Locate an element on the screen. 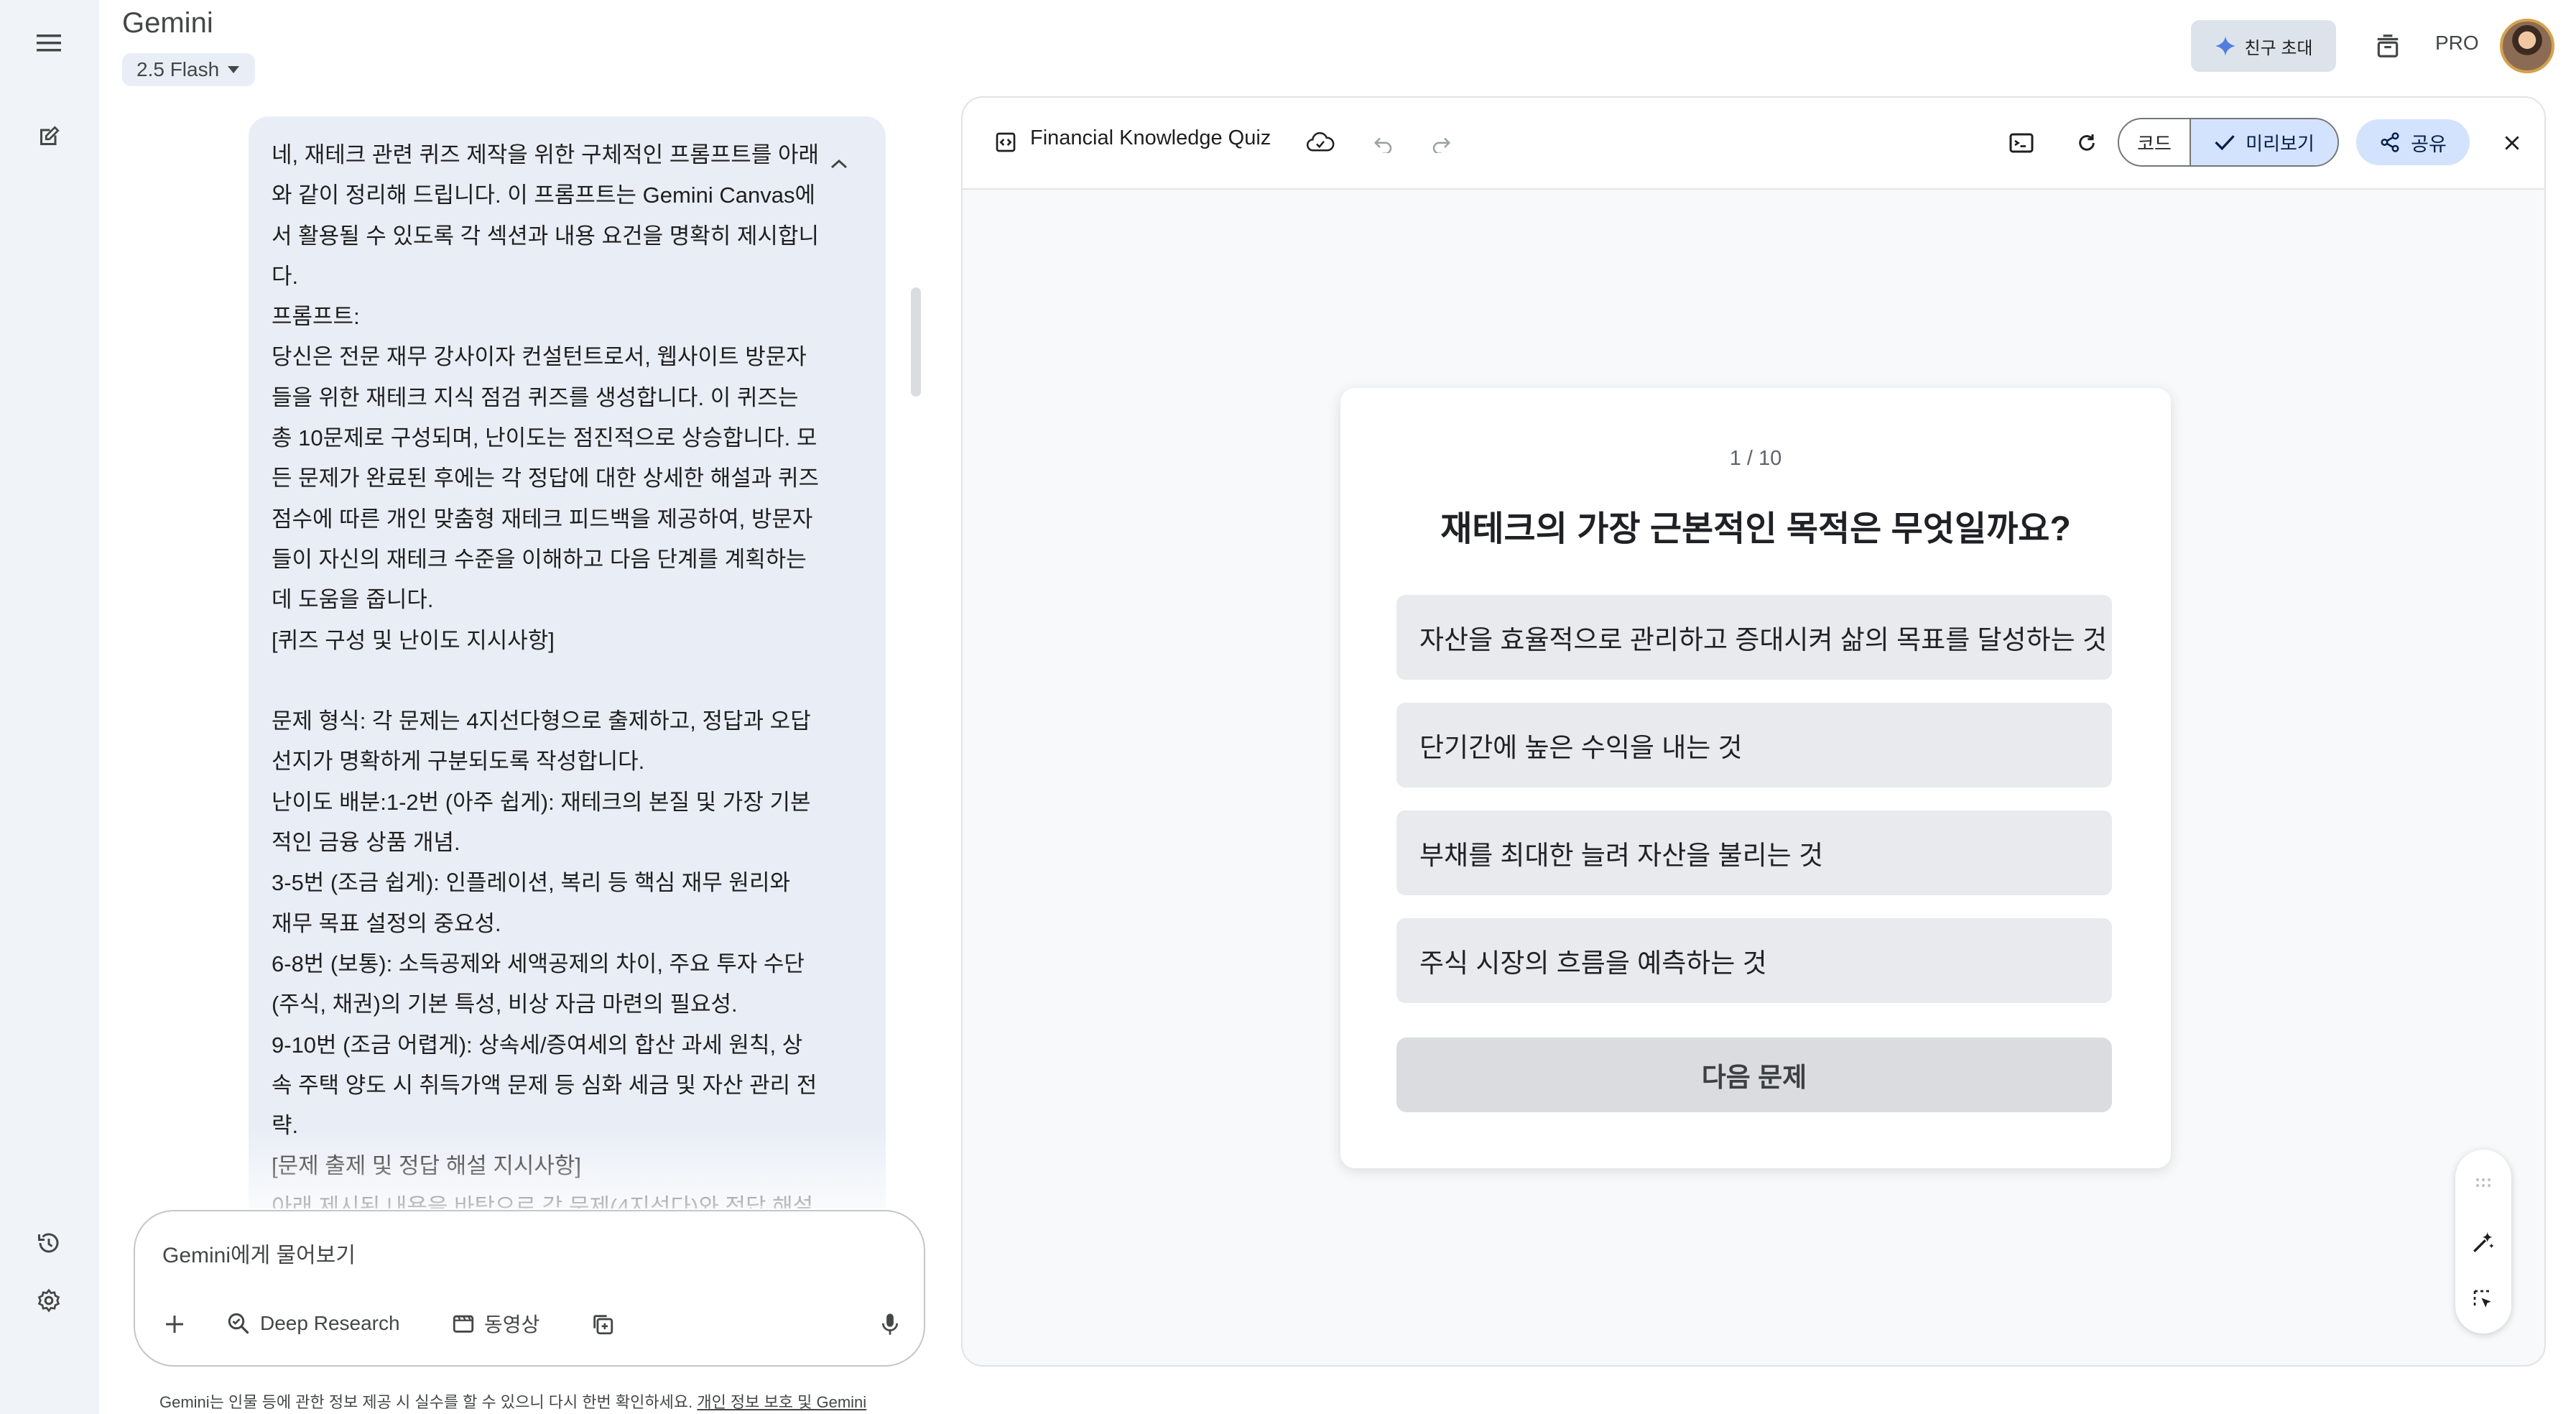 The height and width of the screenshot is (1414, 2576). app-title: Gemini is located at coordinates (167, 23).